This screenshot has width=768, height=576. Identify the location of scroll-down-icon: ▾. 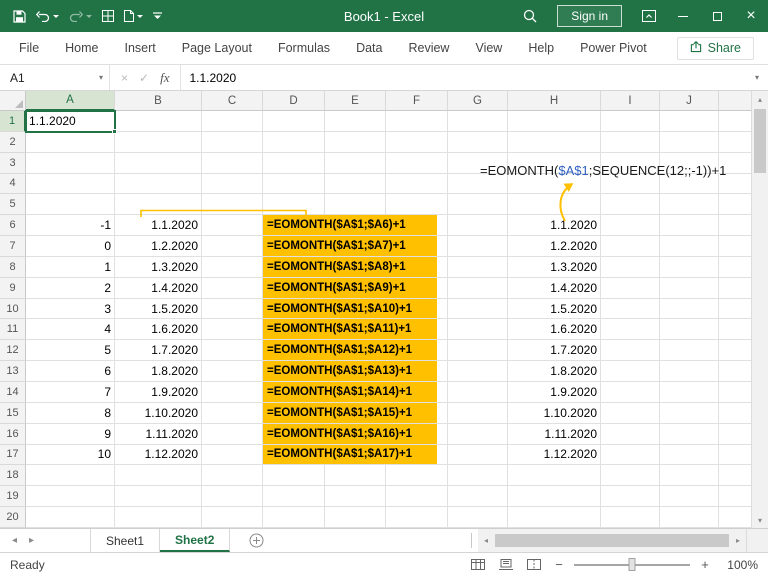
(760, 520).